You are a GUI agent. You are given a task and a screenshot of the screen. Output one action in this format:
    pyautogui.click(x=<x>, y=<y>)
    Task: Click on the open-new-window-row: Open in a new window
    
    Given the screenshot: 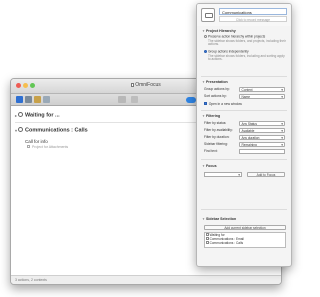 What is the action you would take?
    pyautogui.click(x=223, y=104)
    